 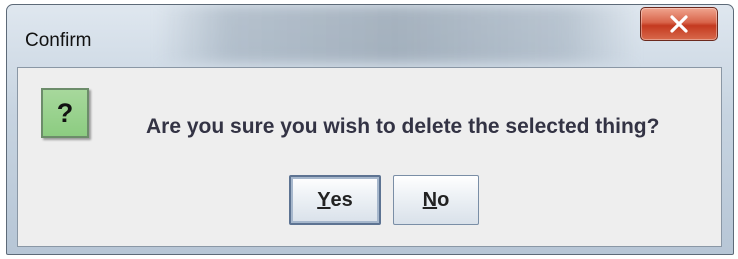 I want to click on yes-button: Yes, so click(x=335, y=200).